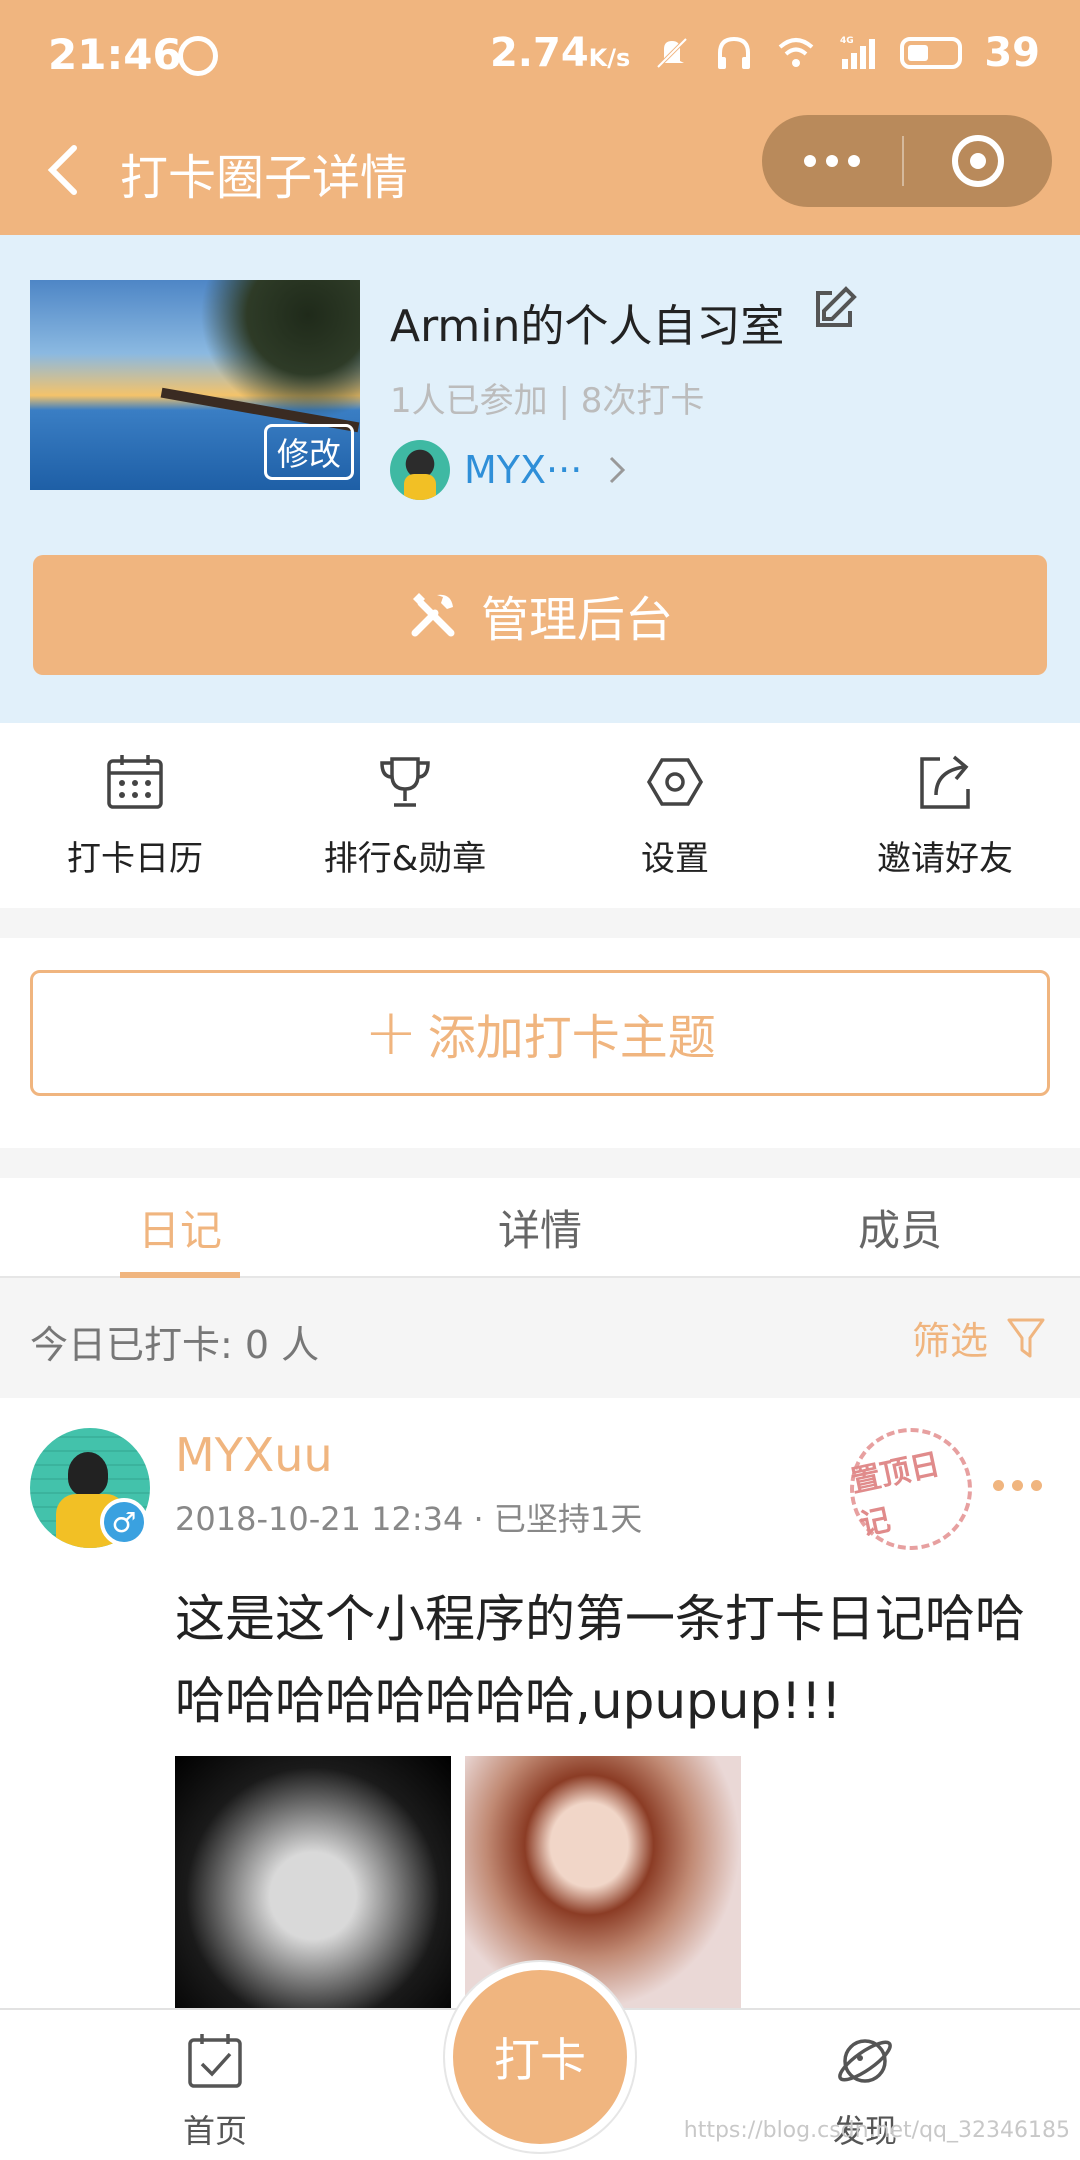  Describe the element at coordinates (254, 1455) in the screenshot. I see `post-username: MYXuu` at that location.